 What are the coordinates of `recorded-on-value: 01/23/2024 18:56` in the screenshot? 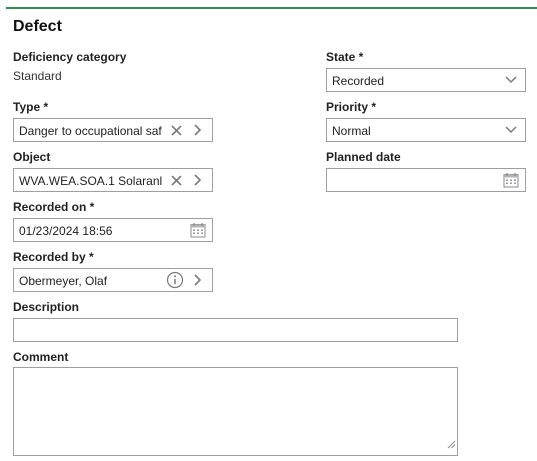 It's located at (66, 231).